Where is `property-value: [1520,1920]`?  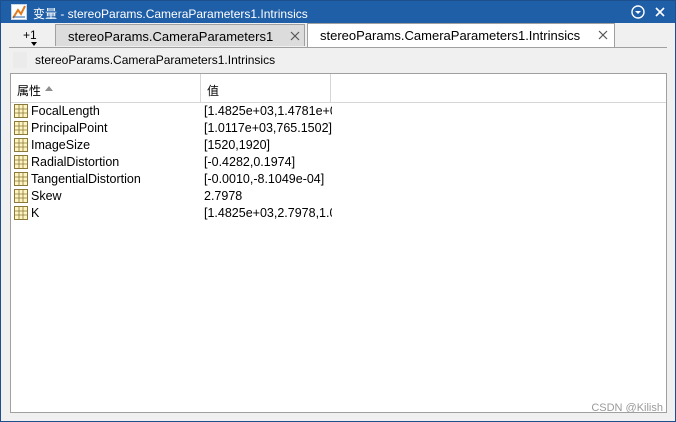
property-value: [1520,1920] is located at coordinates (237, 145).